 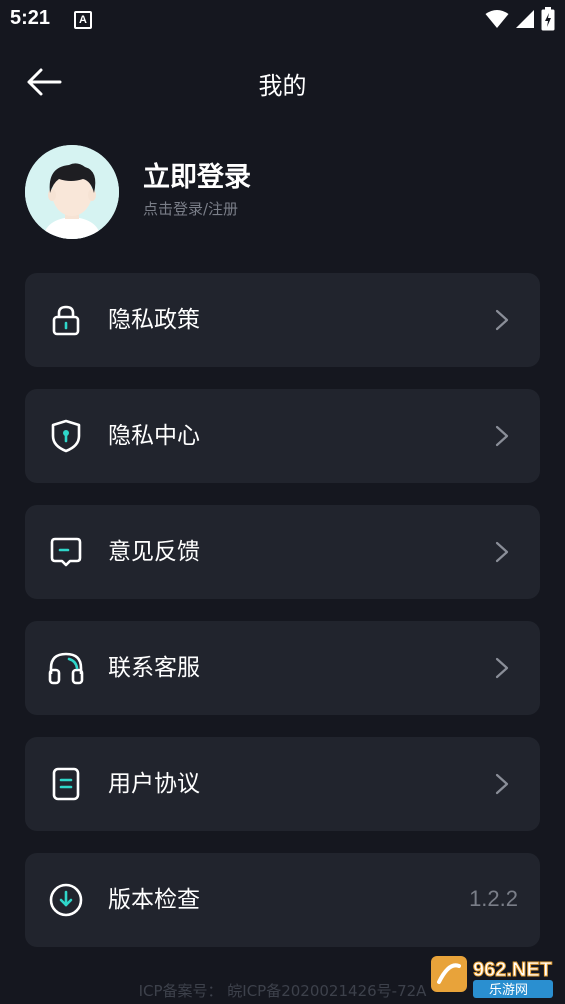 What do you see at coordinates (282, 552) in the screenshot?
I see `menu-item-feedback: 意见反馈` at bounding box center [282, 552].